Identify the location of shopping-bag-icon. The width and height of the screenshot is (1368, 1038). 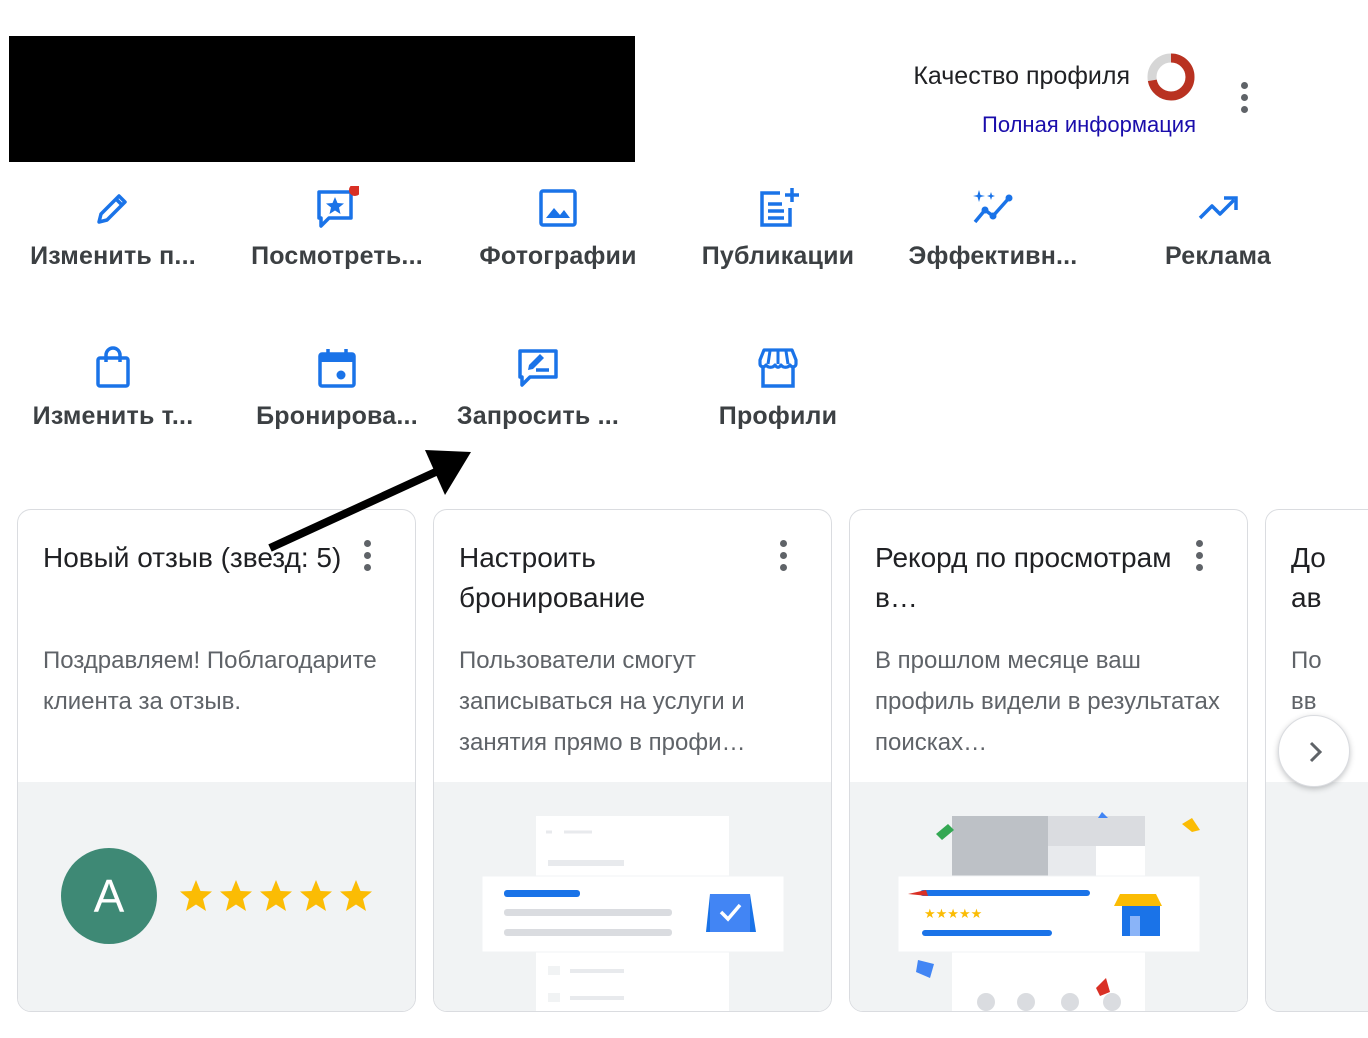
(113, 367).